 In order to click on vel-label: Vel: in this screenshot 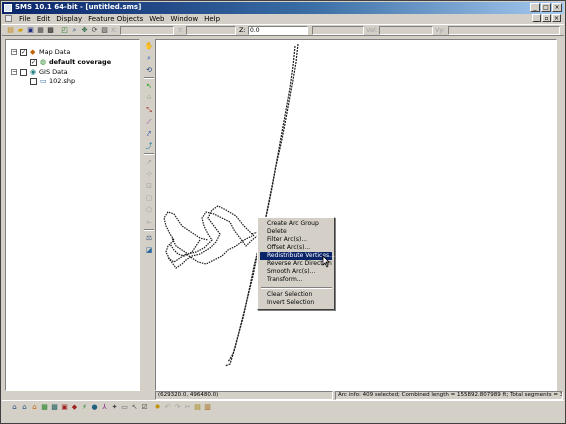, I will do `click(372, 30)`.